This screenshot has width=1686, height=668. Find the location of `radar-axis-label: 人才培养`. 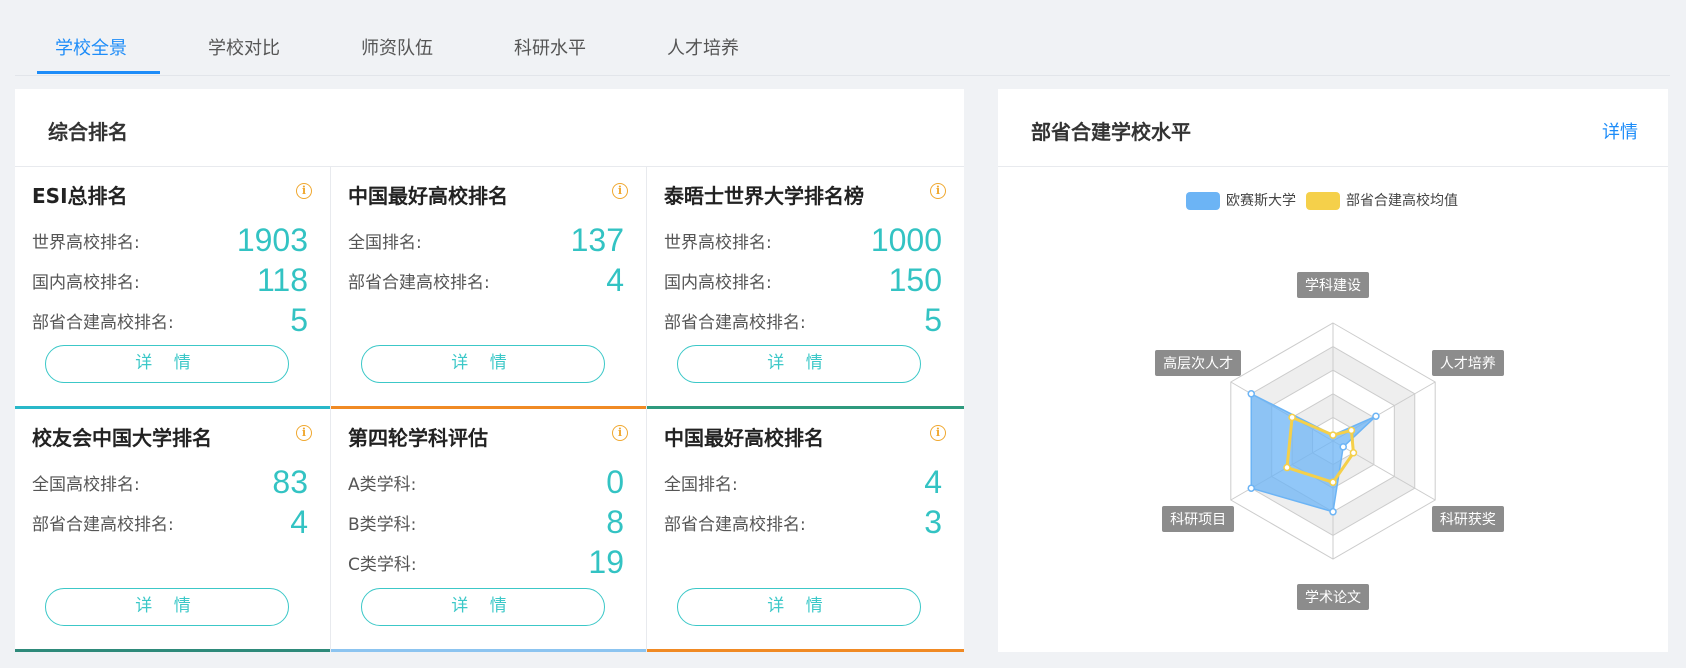

radar-axis-label: 人才培养 is located at coordinates (1467, 363).